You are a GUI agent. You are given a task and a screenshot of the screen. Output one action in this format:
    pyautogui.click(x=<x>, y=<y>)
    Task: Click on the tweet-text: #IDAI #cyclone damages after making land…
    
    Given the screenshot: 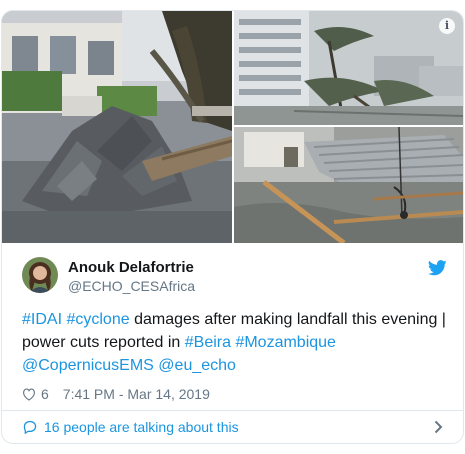 What is the action you would take?
    pyautogui.click(x=237, y=342)
    